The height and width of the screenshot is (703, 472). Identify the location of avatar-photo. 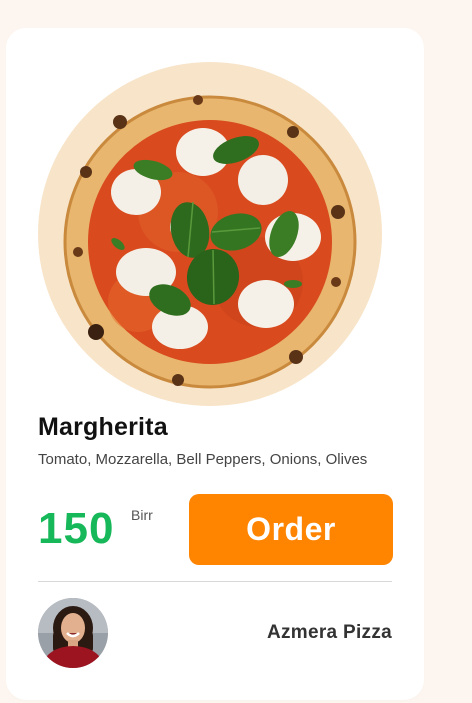
(73, 633).